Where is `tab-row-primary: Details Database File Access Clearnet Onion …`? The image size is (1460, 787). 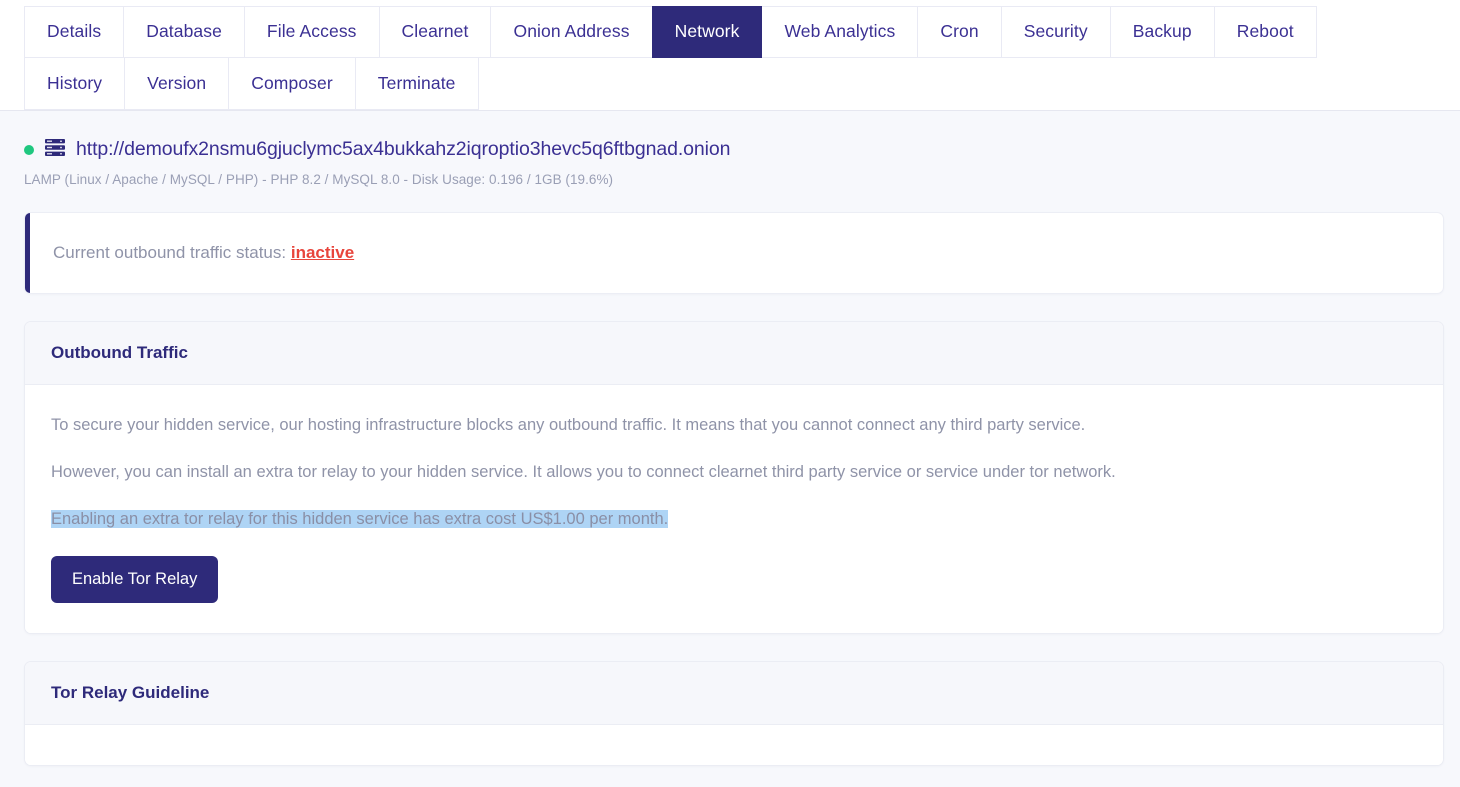
tab-row-primary: Details Database File Access Clearnet Onion … is located at coordinates (742, 32).